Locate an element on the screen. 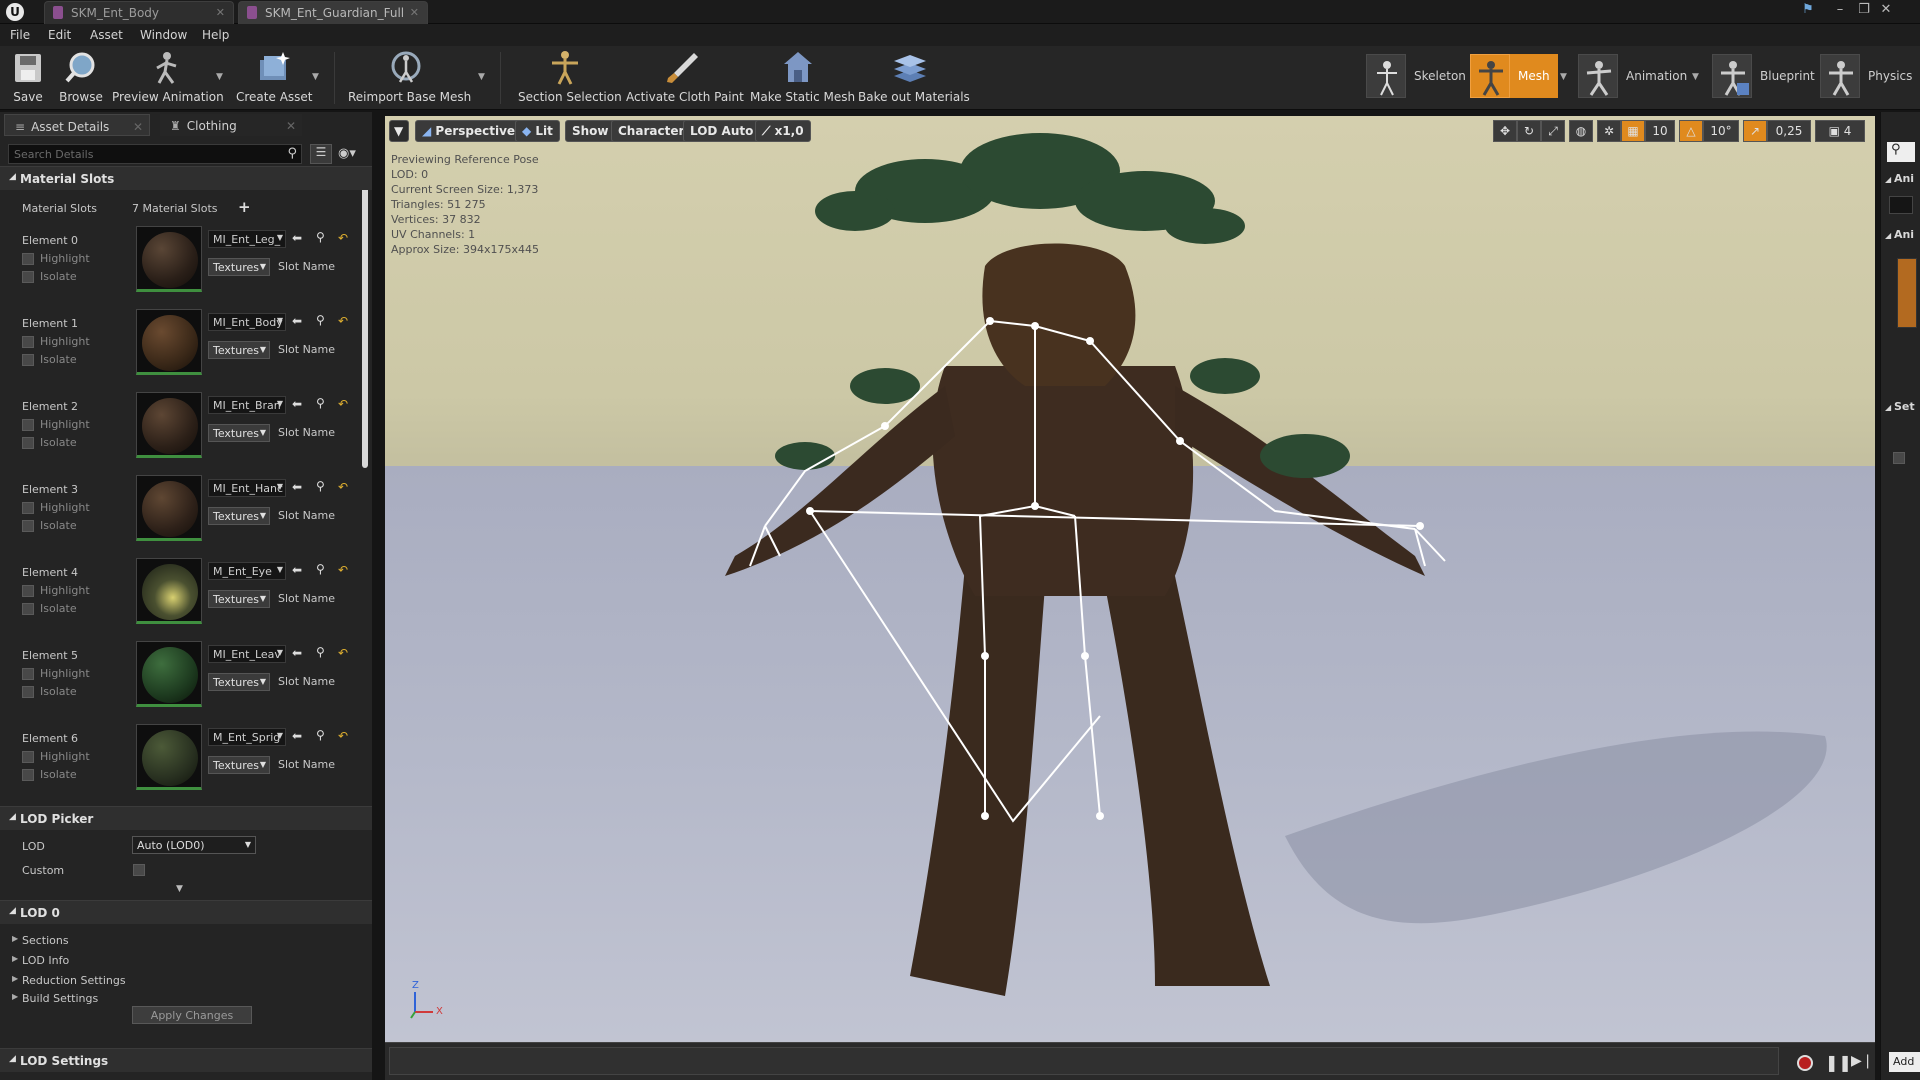 This screenshot has height=1080, width=1920. pause-icon: ❚❚ is located at coordinates (1838, 1062).